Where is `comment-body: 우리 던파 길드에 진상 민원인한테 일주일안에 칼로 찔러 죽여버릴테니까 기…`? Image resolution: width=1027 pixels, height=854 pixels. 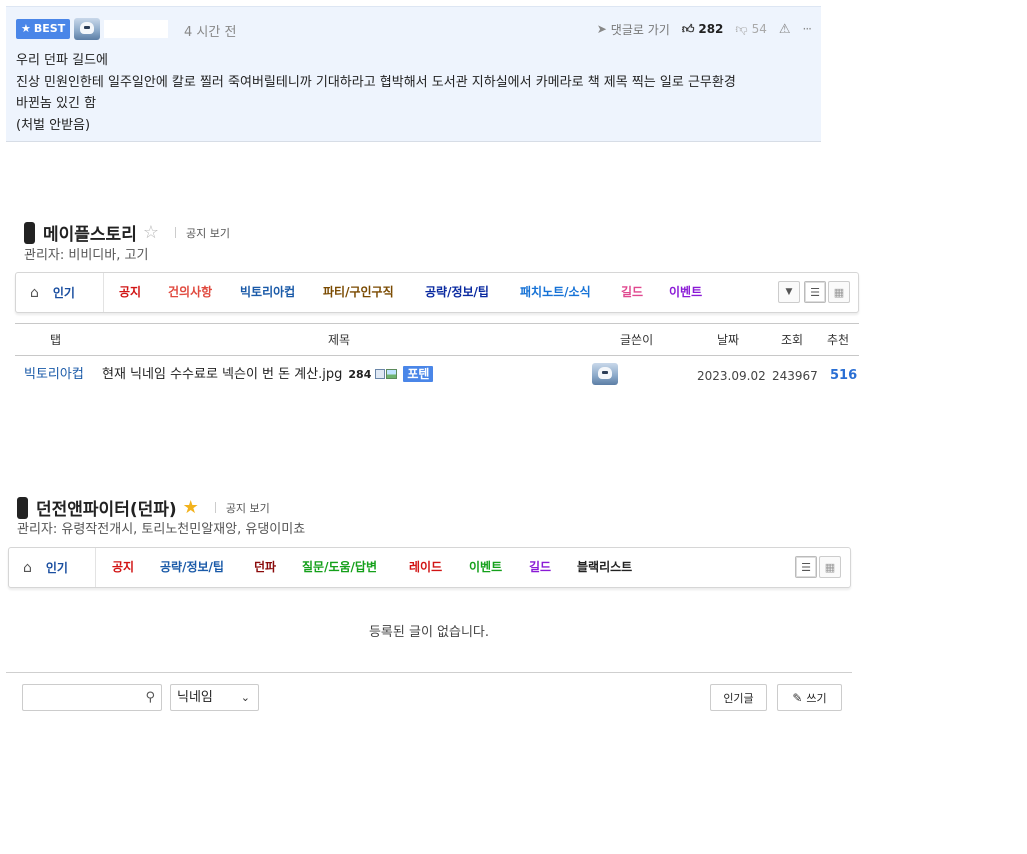
comment-body: 우리 던파 길드에 진상 민원인한테 일주일안에 칼로 찔러 죽여버릴테니까 기… is located at coordinates (376, 93).